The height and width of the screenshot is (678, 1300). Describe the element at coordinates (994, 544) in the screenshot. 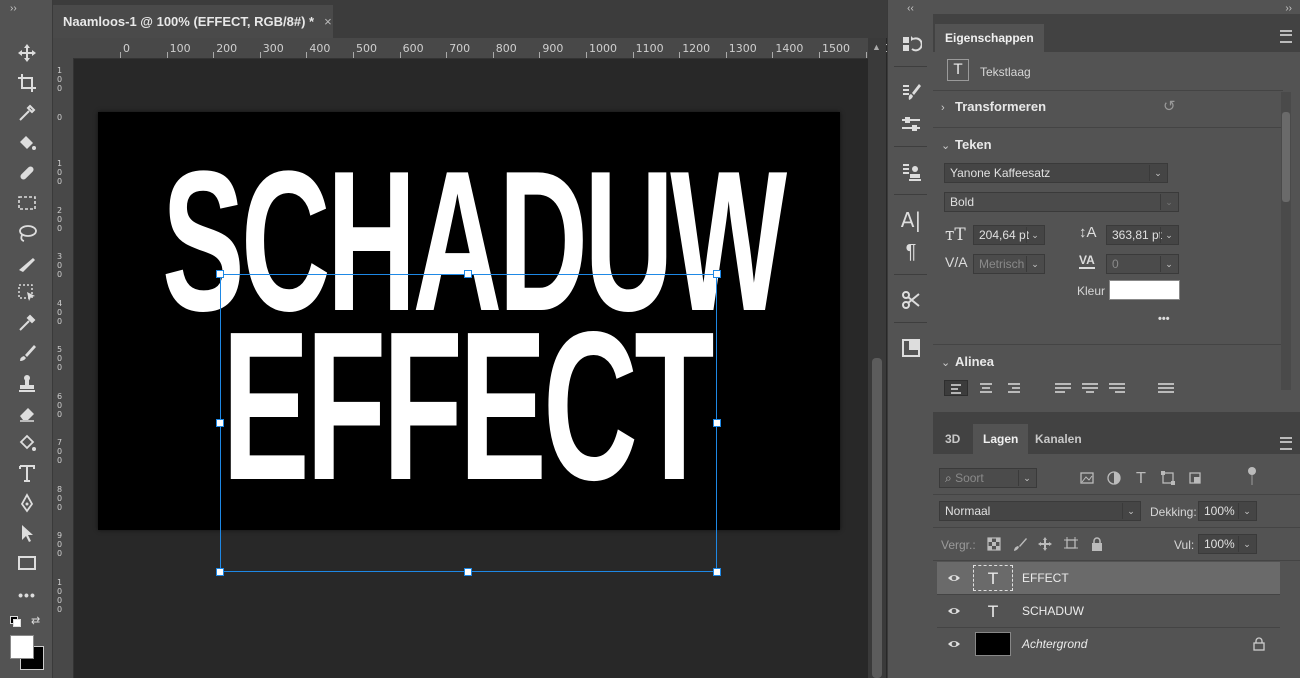

I see `lock-transparent-pixels-icon` at that location.